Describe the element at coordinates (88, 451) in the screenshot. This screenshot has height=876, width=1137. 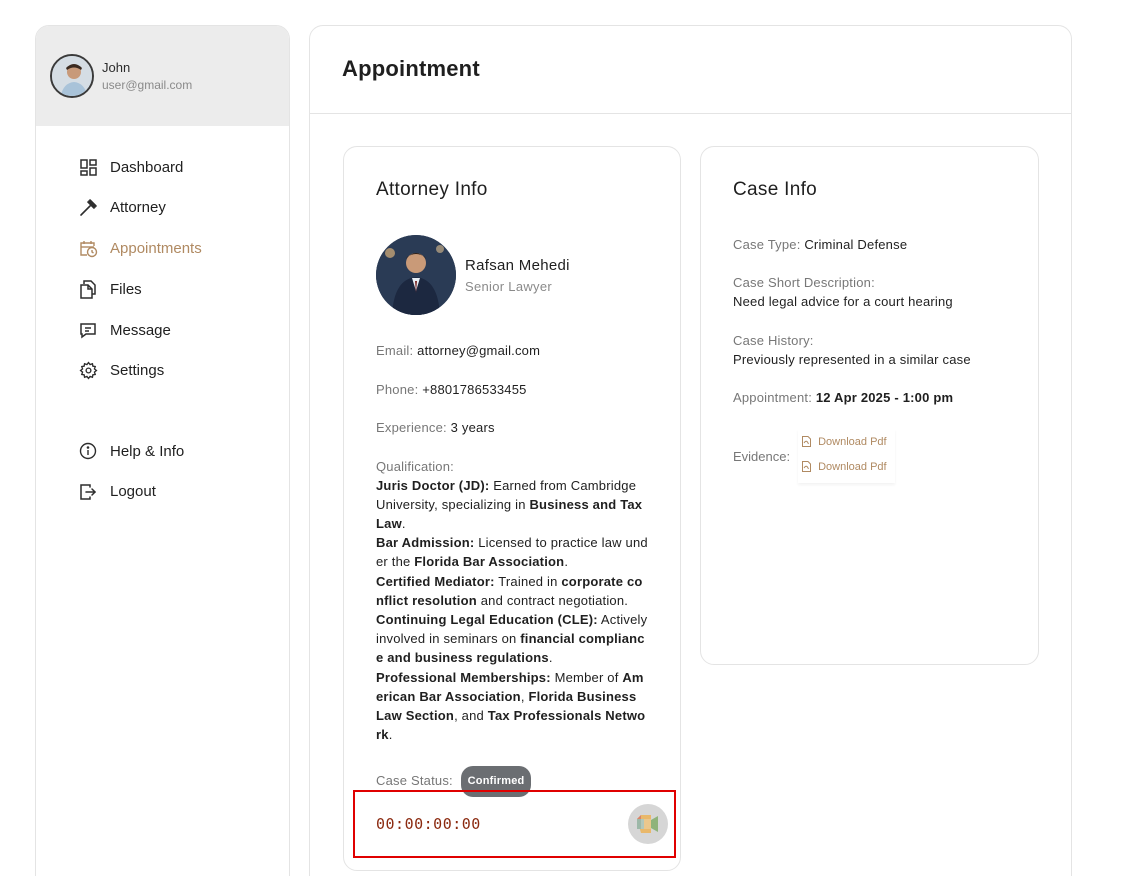
I see `info-icon` at that location.